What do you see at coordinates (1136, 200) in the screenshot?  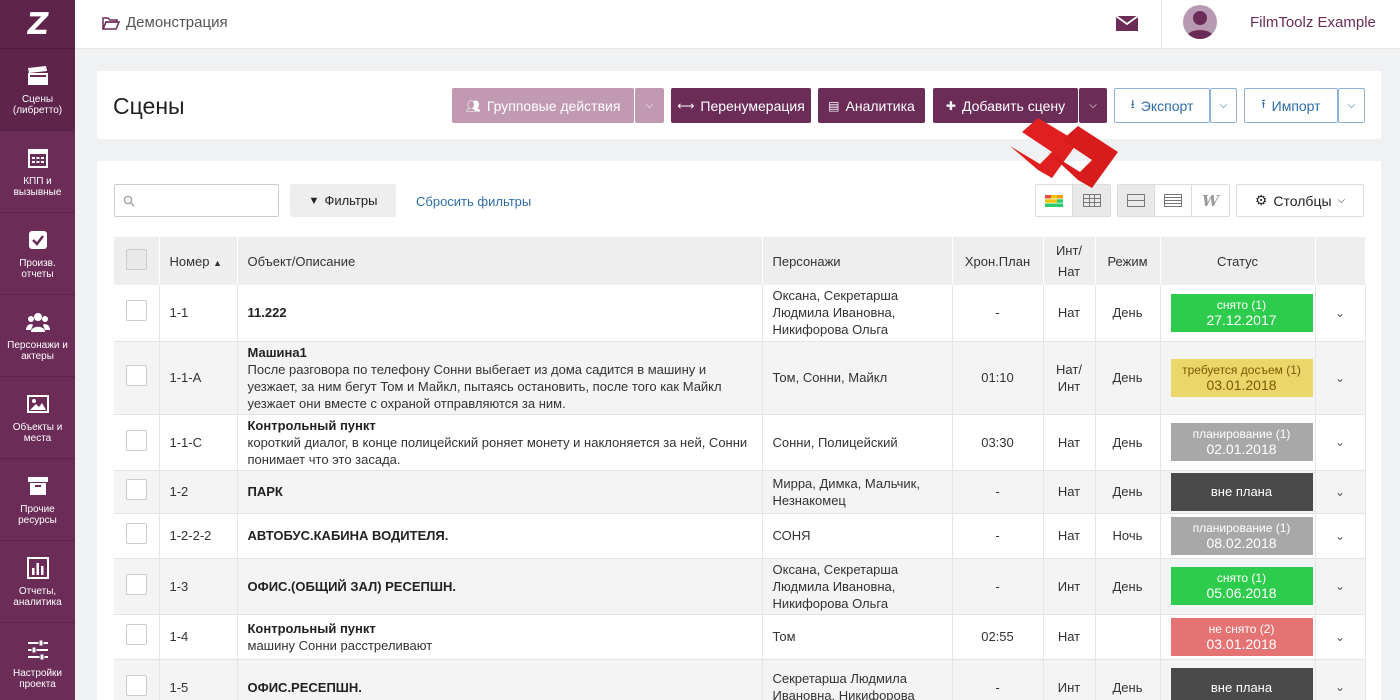 I see `compact-rows-button` at bounding box center [1136, 200].